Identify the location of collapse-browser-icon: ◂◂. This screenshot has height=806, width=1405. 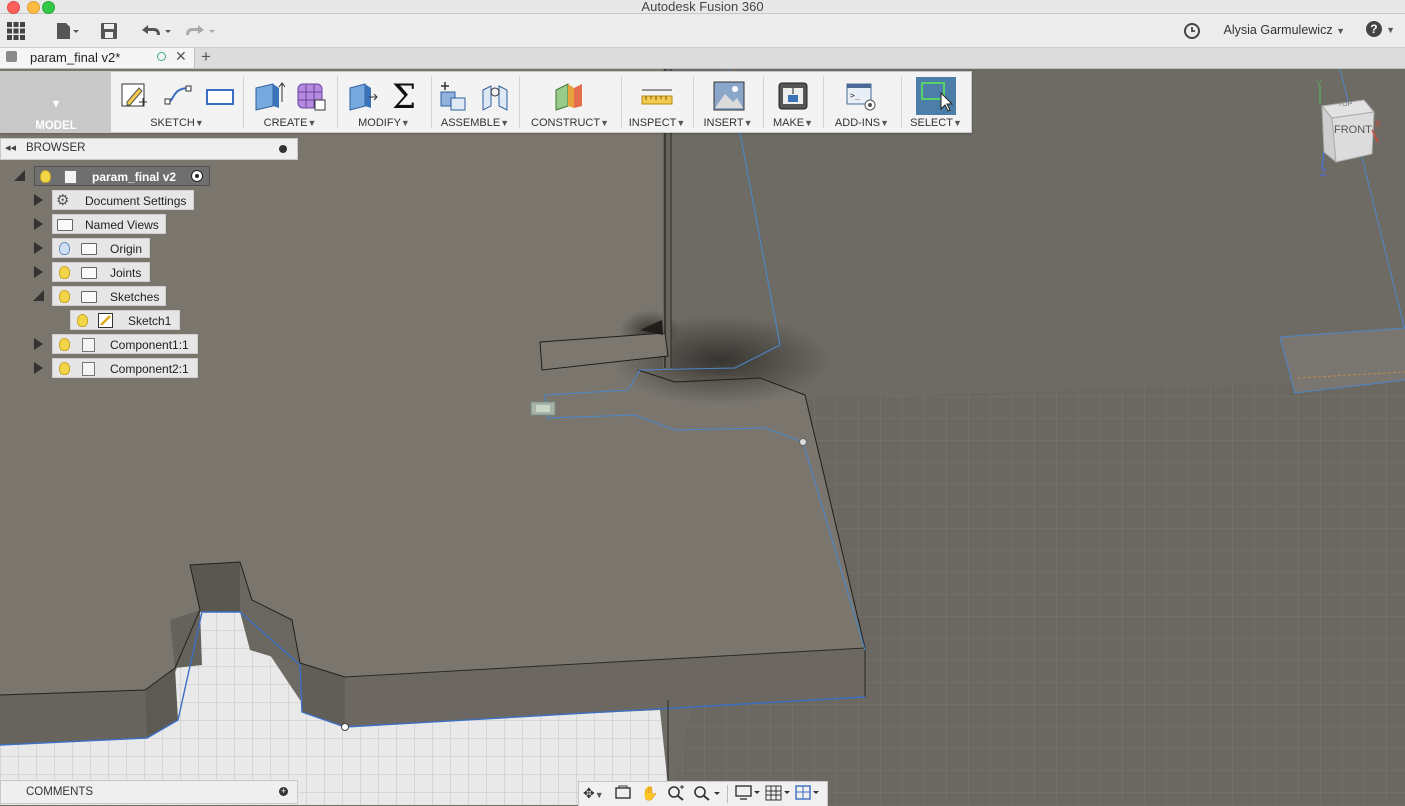
(10, 147).